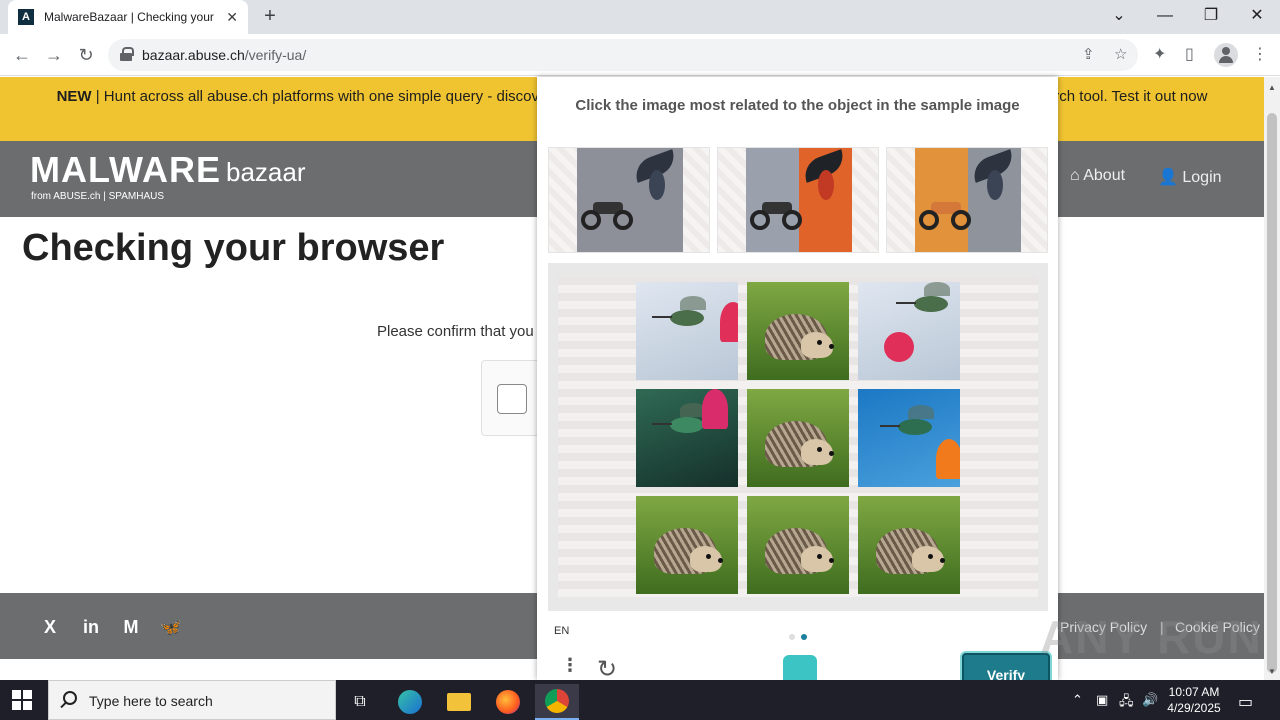  What do you see at coordinates (1097, 176) in the screenshot?
I see `nav-about-link: ⌂ About` at bounding box center [1097, 176].